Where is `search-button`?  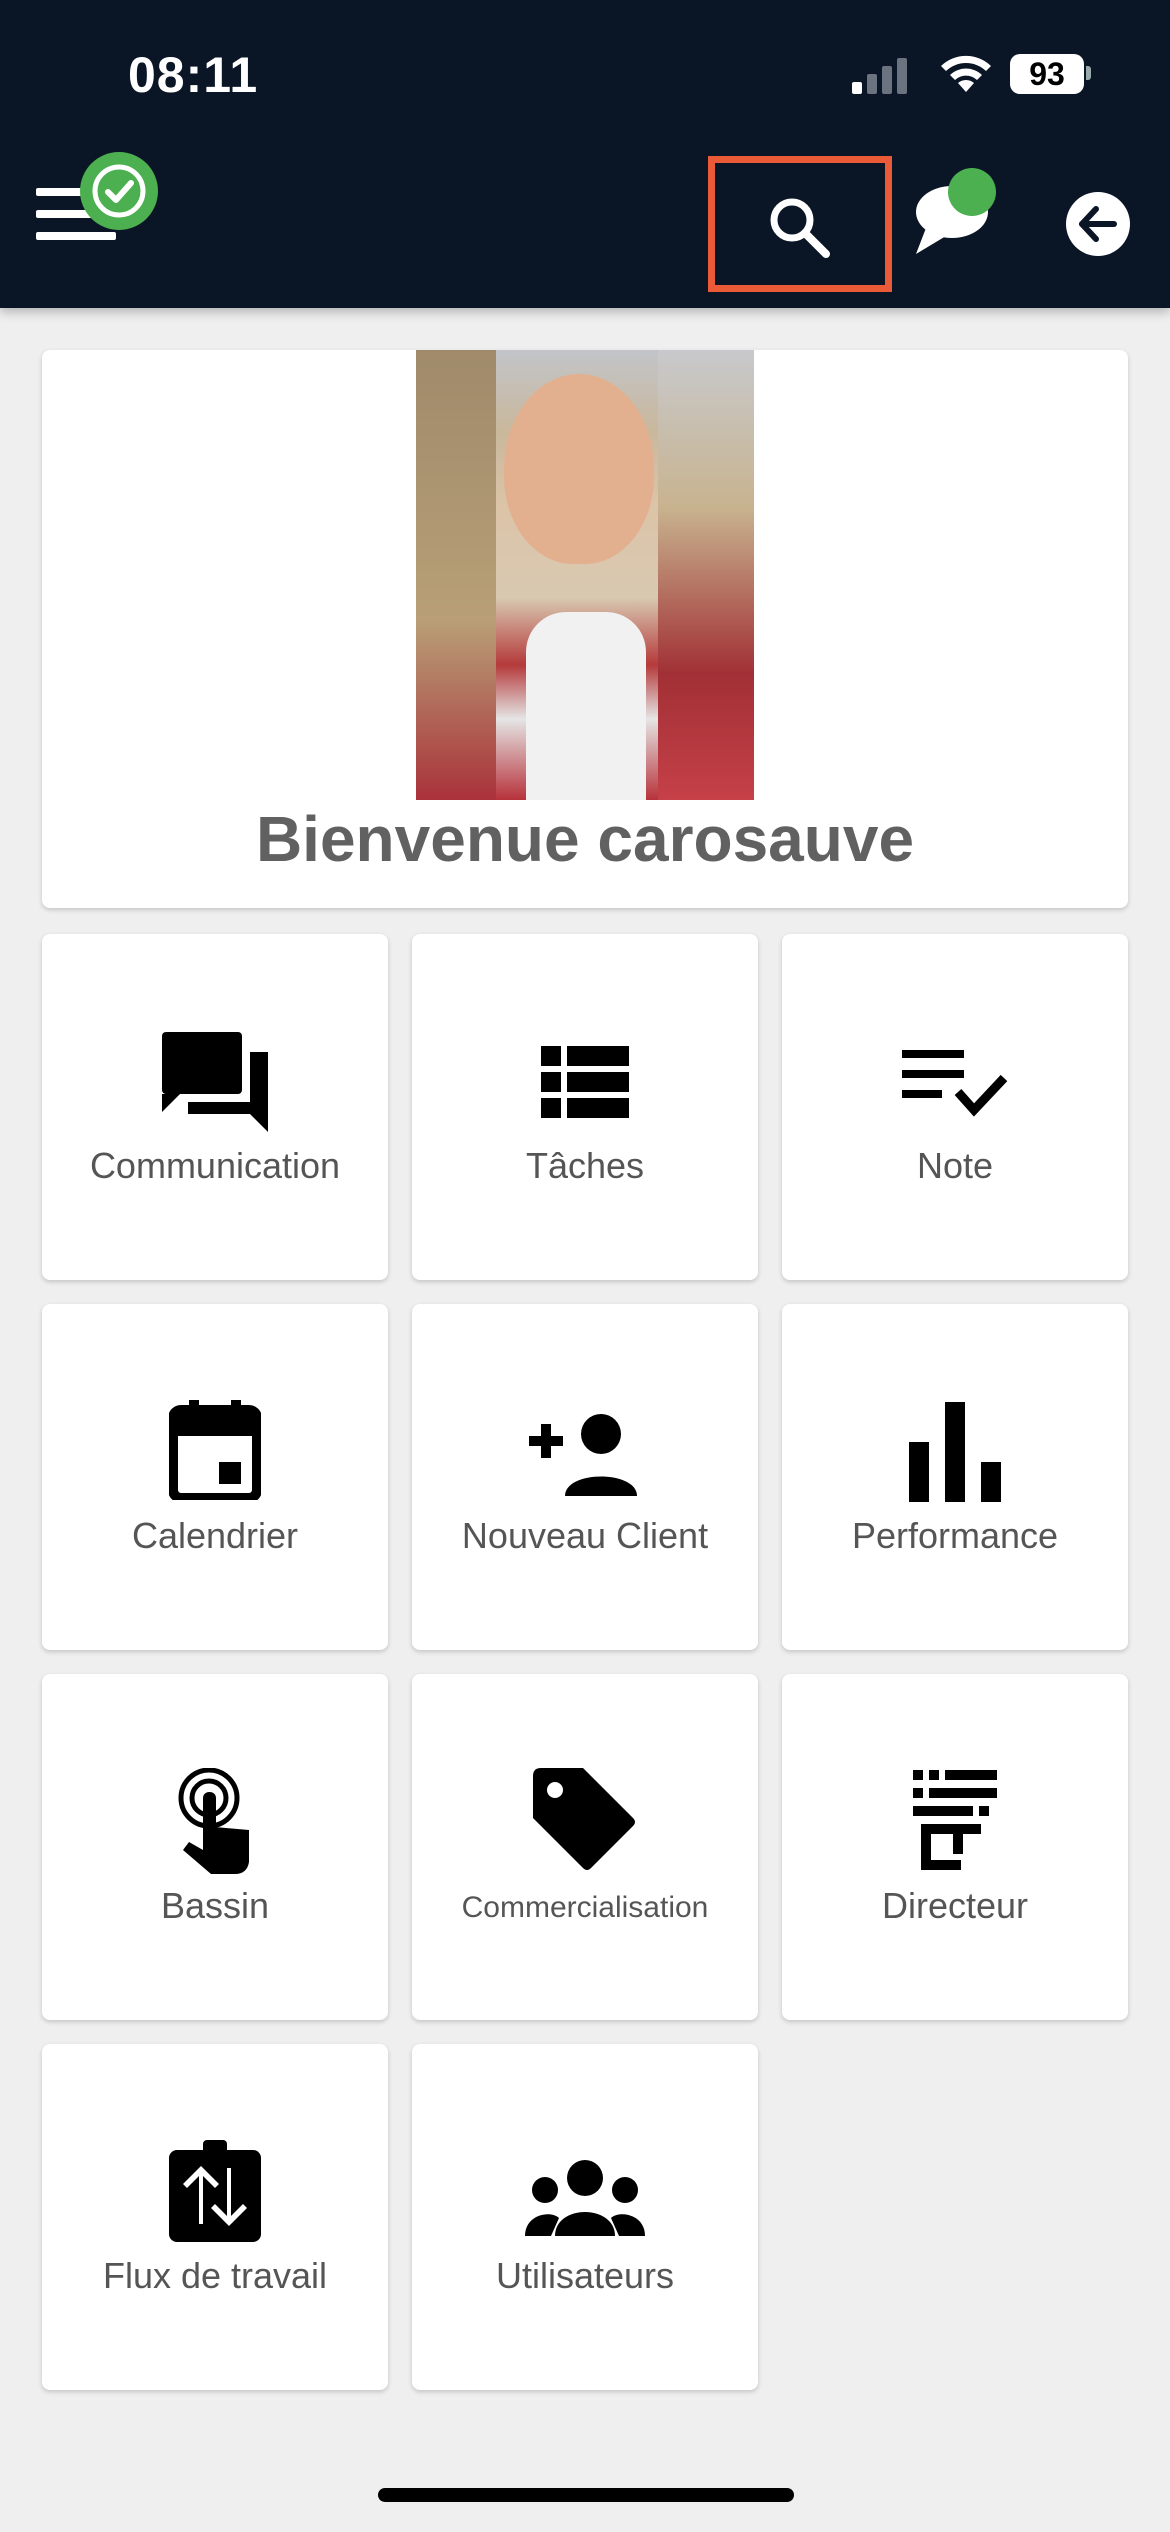
search-button is located at coordinates (800, 228).